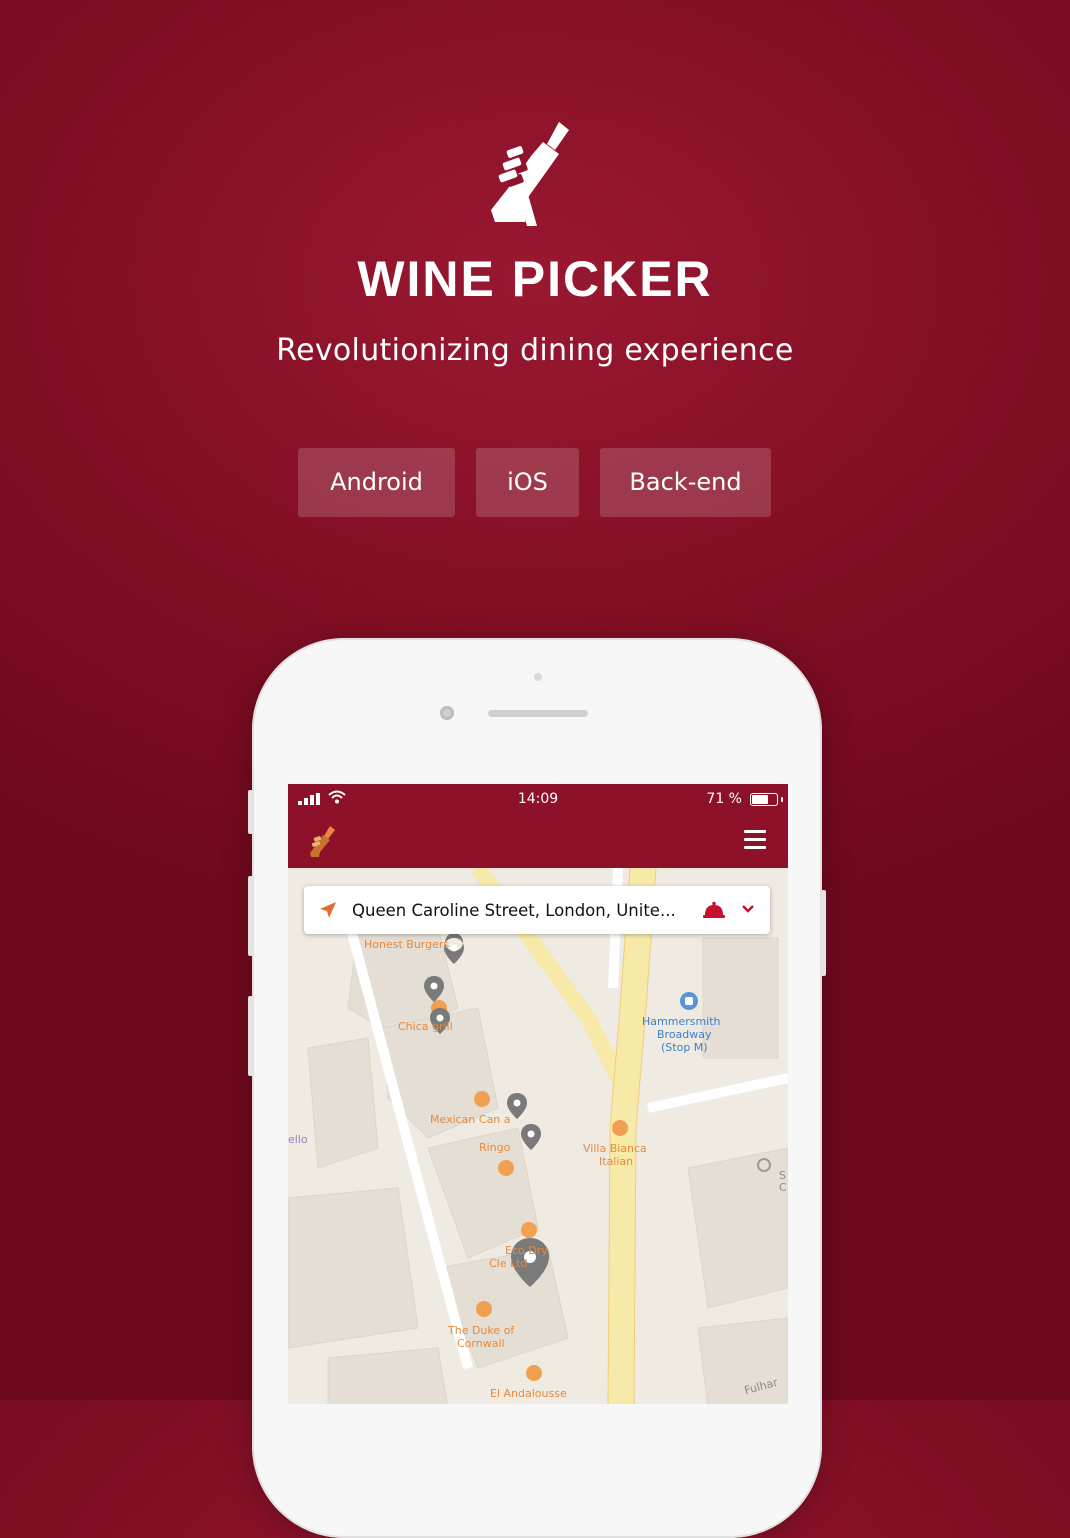 This screenshot has width=1070, height=1538. Describe the element at coordinates (684, 1047) in the screenshot. I see `map-label: (Stop M)` at that location.